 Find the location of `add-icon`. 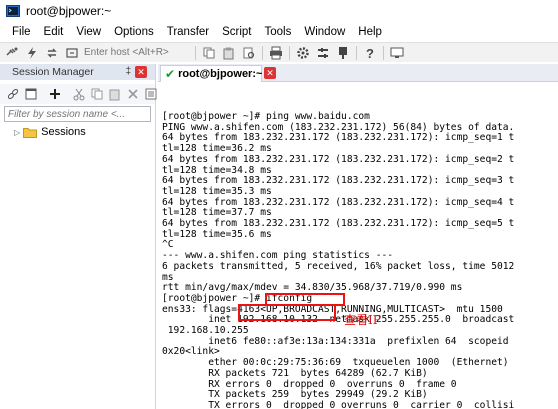

add-icon is located at coordinates (55, 94).